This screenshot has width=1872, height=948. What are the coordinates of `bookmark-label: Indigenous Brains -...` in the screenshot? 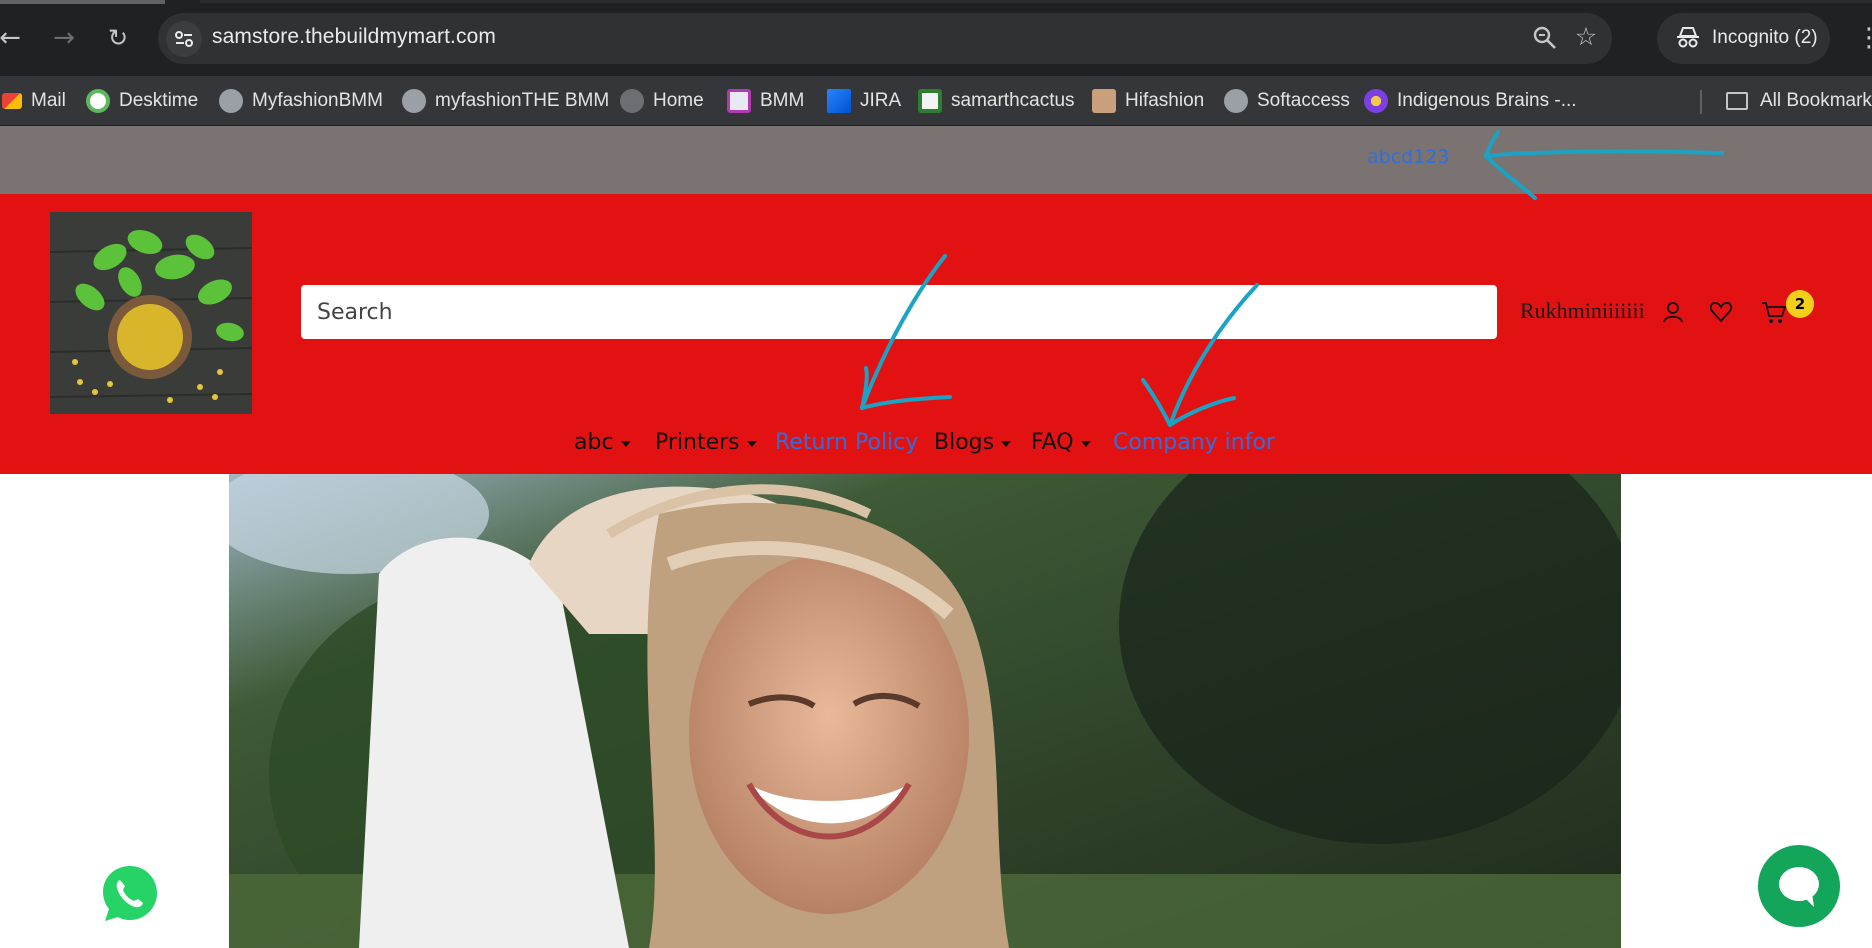 It's located at (1487, 100).